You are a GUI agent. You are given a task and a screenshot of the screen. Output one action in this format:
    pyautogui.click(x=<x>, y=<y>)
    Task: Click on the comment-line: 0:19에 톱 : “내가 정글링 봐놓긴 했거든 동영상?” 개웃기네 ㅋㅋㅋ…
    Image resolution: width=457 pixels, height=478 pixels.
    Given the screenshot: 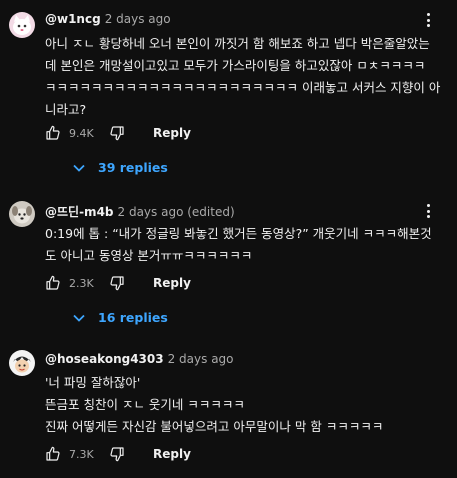 What is the action you would take?
    pyautogui.click(x=238, y=233)
    